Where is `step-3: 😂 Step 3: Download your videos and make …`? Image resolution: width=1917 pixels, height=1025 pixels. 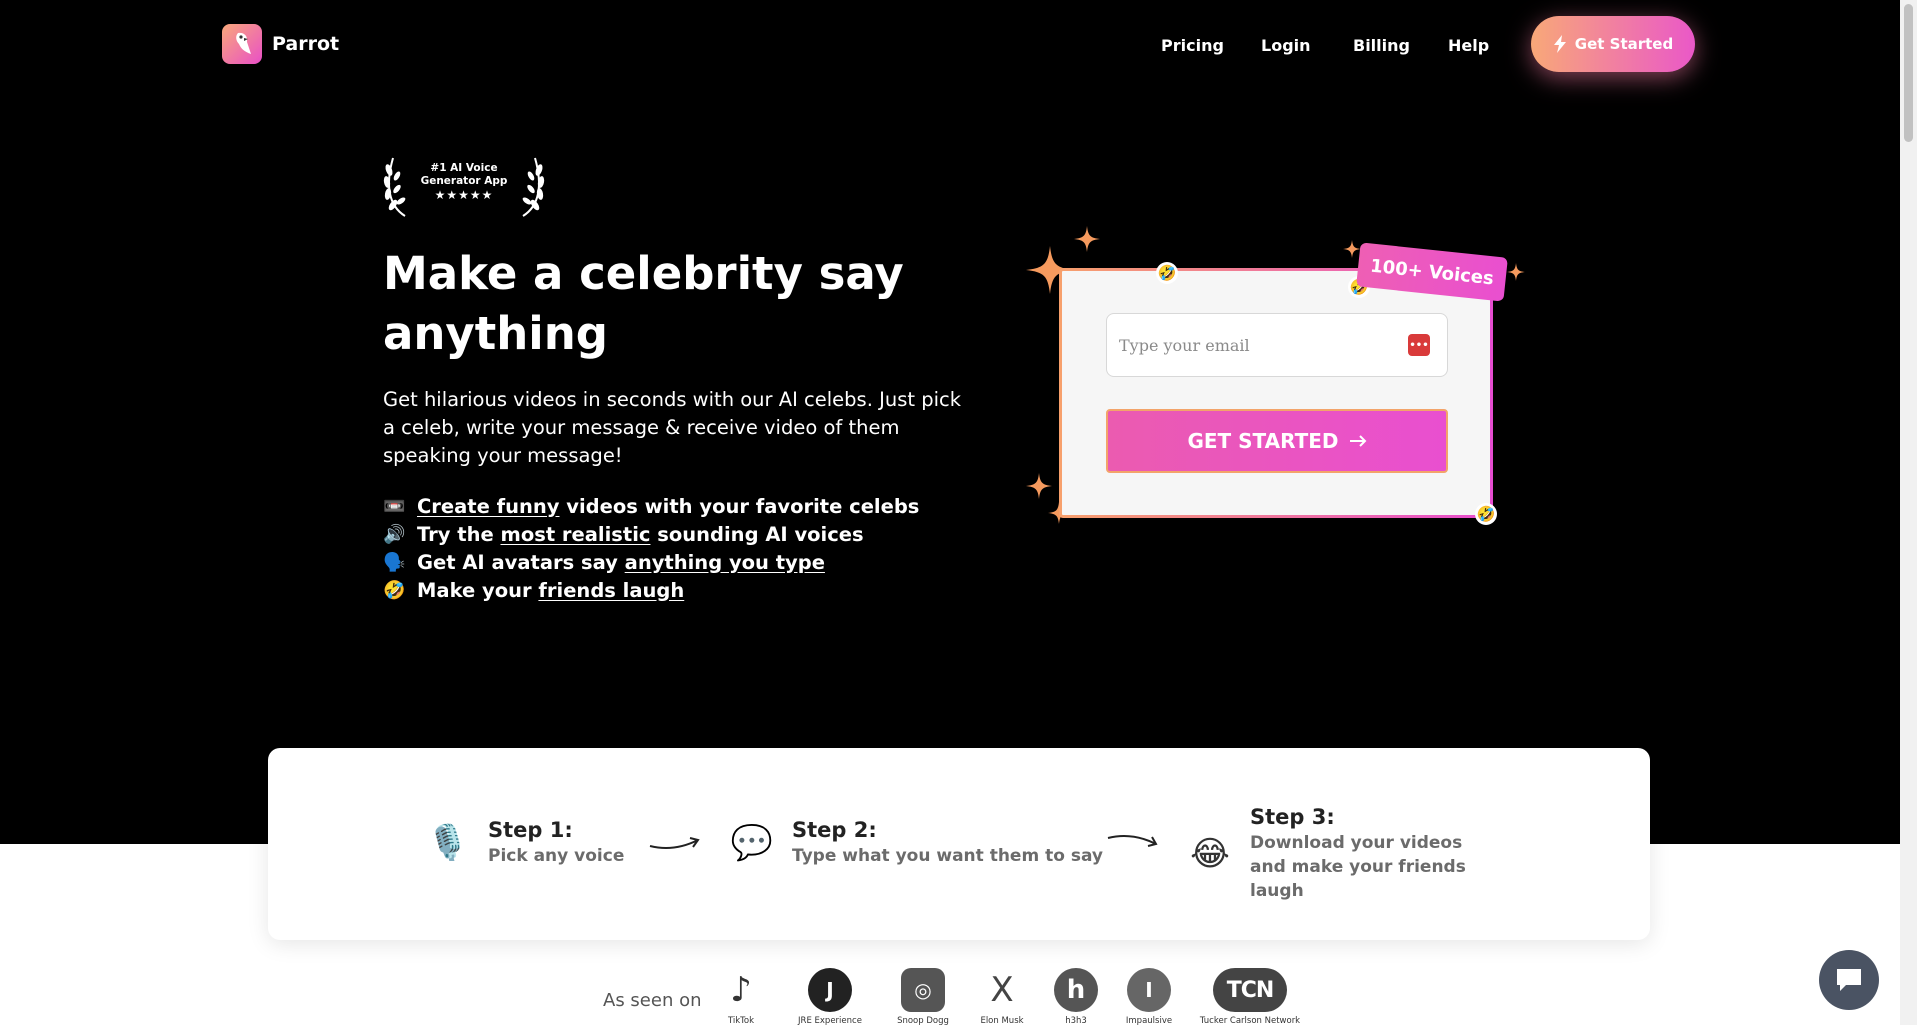
step-3: 😂 Step 3: Download your videos and make … is located at coordinates (1335, 854).